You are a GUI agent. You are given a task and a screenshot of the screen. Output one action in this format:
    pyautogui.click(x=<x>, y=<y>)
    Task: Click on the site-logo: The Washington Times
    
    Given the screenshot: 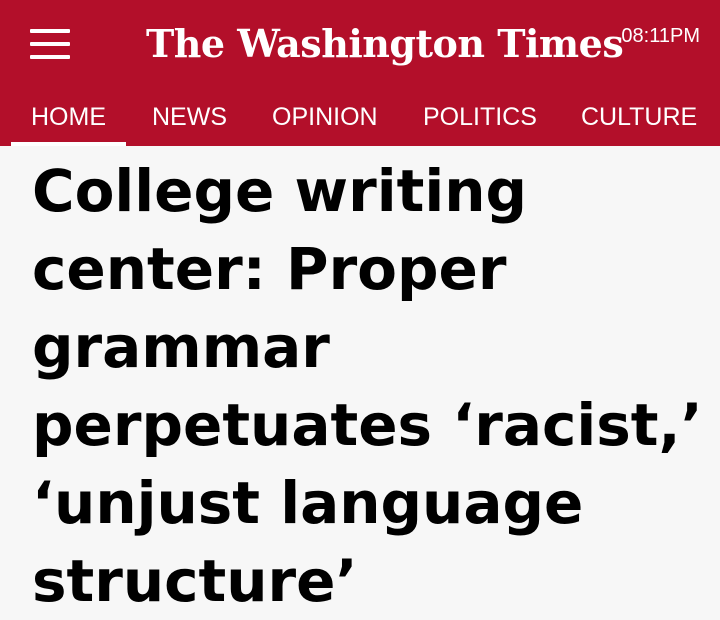 What is the action you would take?
    pyautogui.click(x=385, y=44)
    